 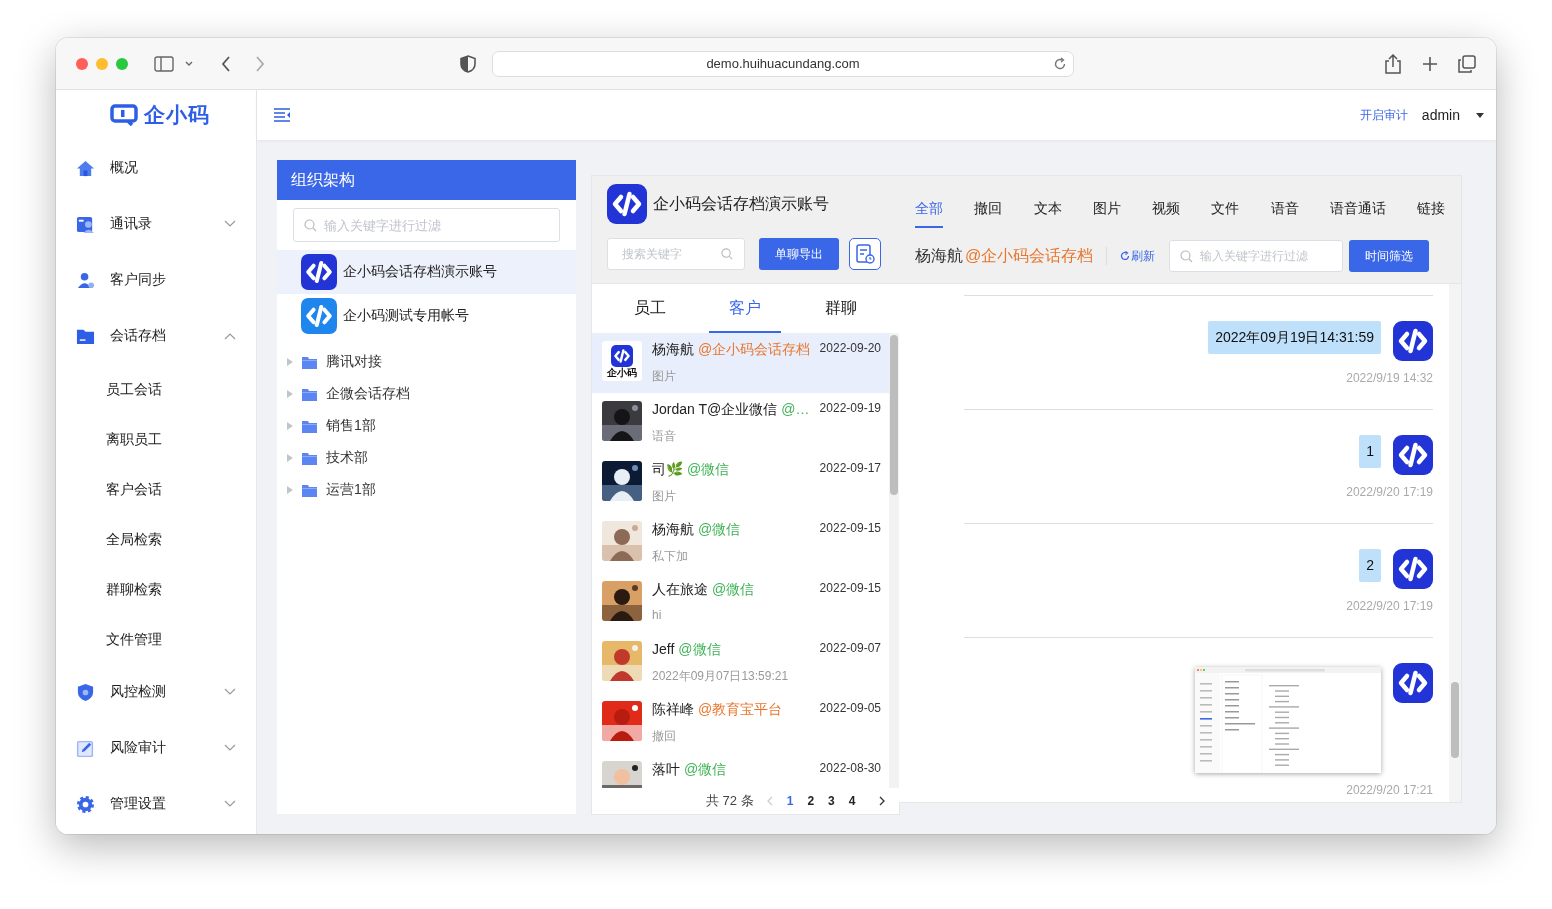 I want to click on screenshot-thumbnail, so click(x=1288, y=720).